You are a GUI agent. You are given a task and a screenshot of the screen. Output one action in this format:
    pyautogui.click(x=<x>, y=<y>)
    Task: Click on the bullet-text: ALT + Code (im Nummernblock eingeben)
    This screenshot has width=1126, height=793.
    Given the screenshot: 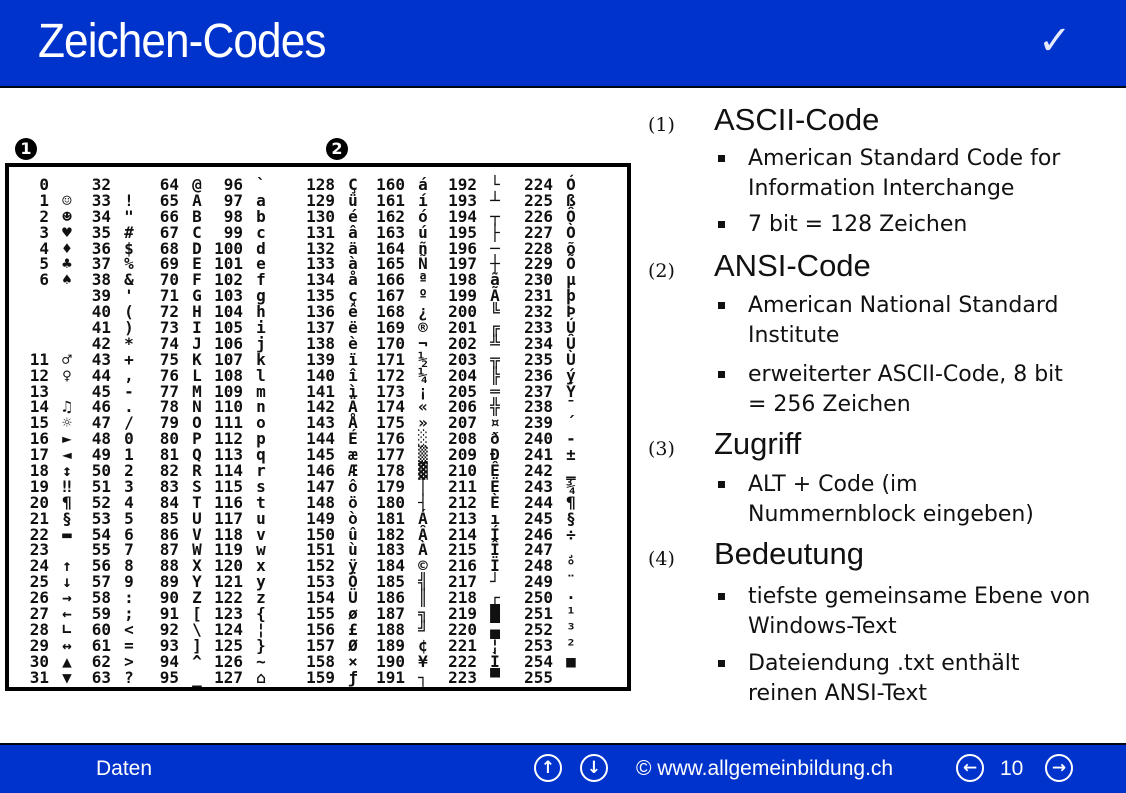 What is the action you would take?
    pyautogui.click(x=891, y=499)
    